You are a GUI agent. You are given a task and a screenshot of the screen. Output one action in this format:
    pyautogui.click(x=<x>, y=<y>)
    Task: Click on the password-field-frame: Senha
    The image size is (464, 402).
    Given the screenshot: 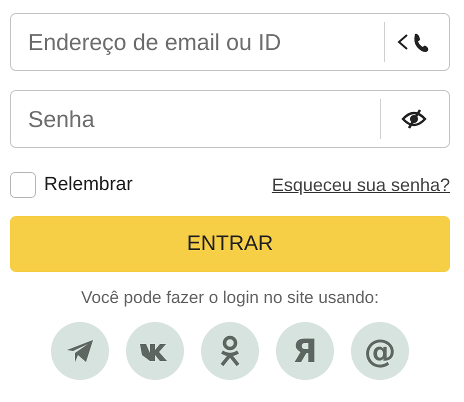 What is the action you would take?
    pyautogui.click(x=230, y=119)
    